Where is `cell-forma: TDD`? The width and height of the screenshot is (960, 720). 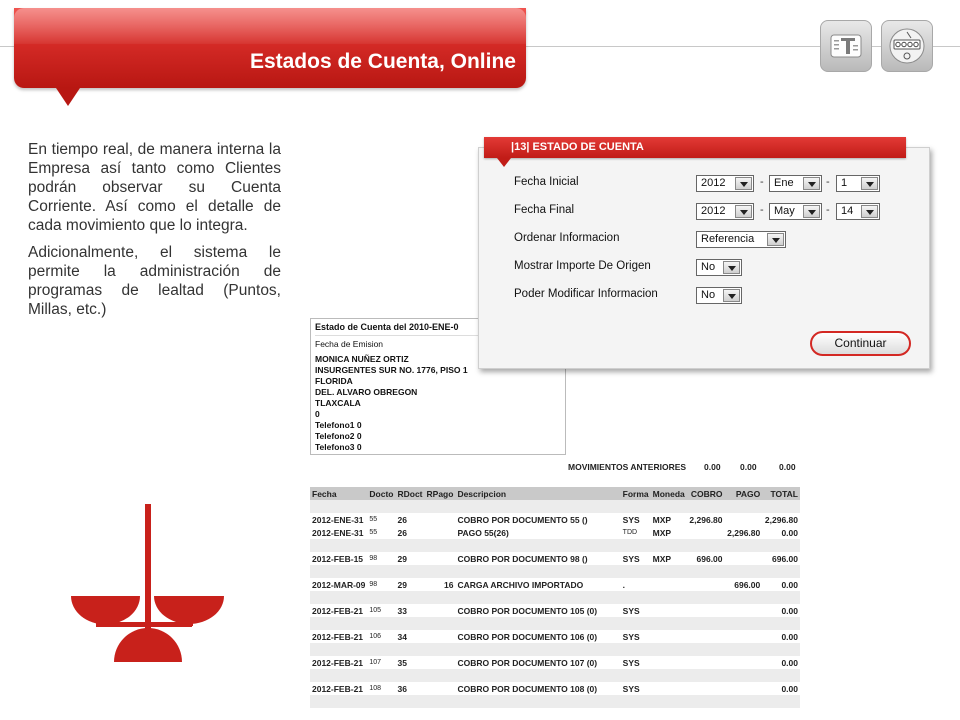
cell-forma: TDD is located at coordinates (630, 532).